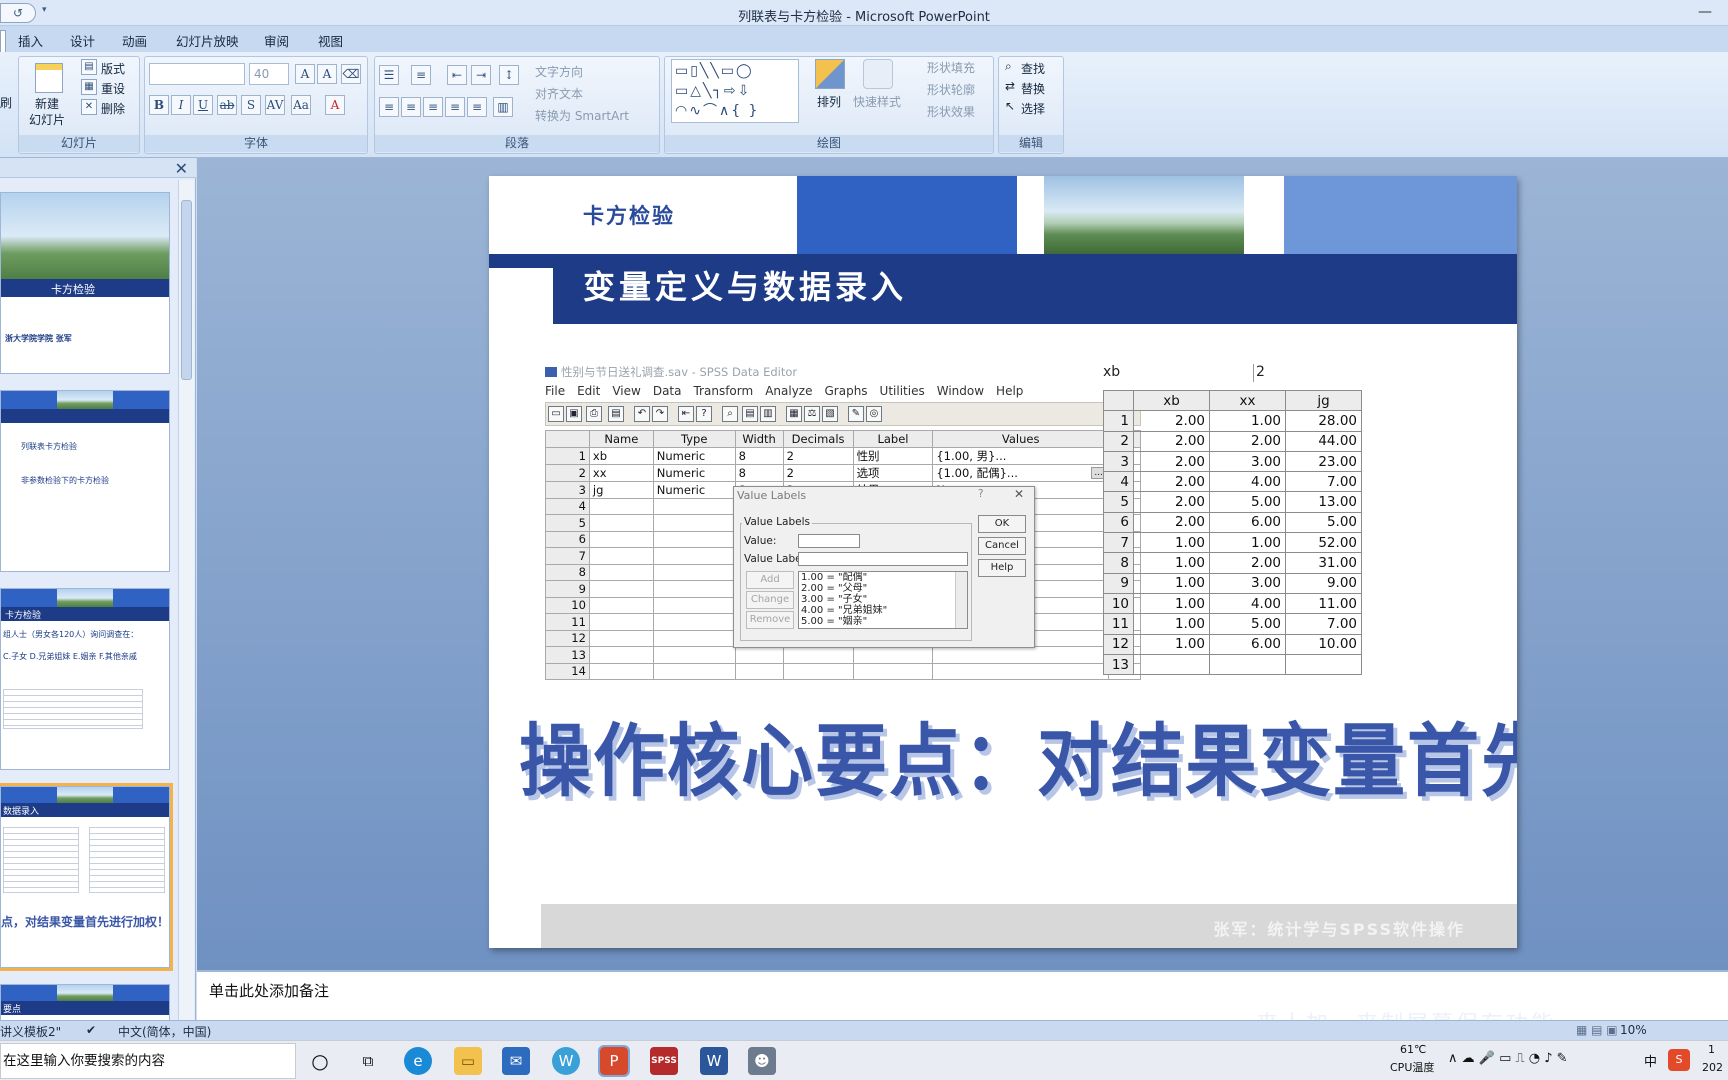  What do you see at coordinates (509, 75) in the screenshot?
I see `line-spacing-icon: ↕` at bounding box center [509, 75].